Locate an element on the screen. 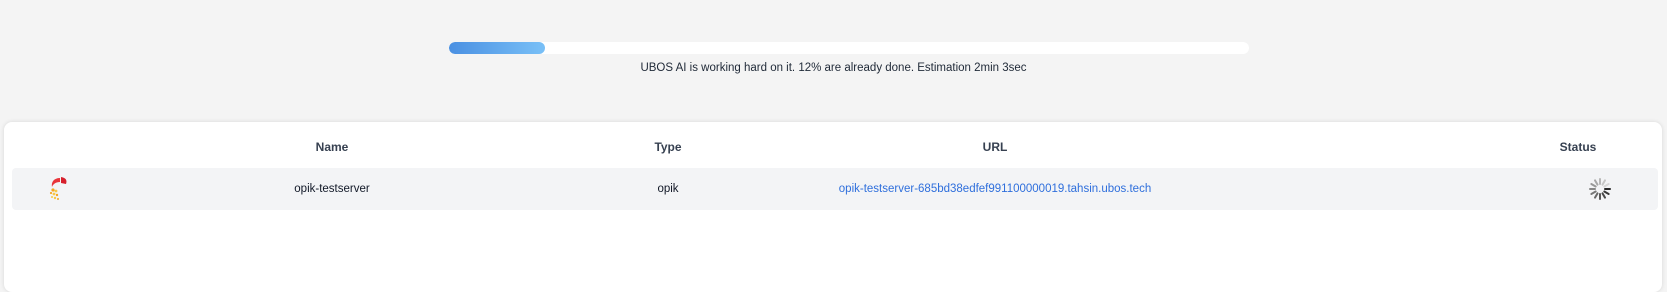 The width and height of the screenshot is (1667, 292). instance-type: opik is located at coordinates (668, 189).